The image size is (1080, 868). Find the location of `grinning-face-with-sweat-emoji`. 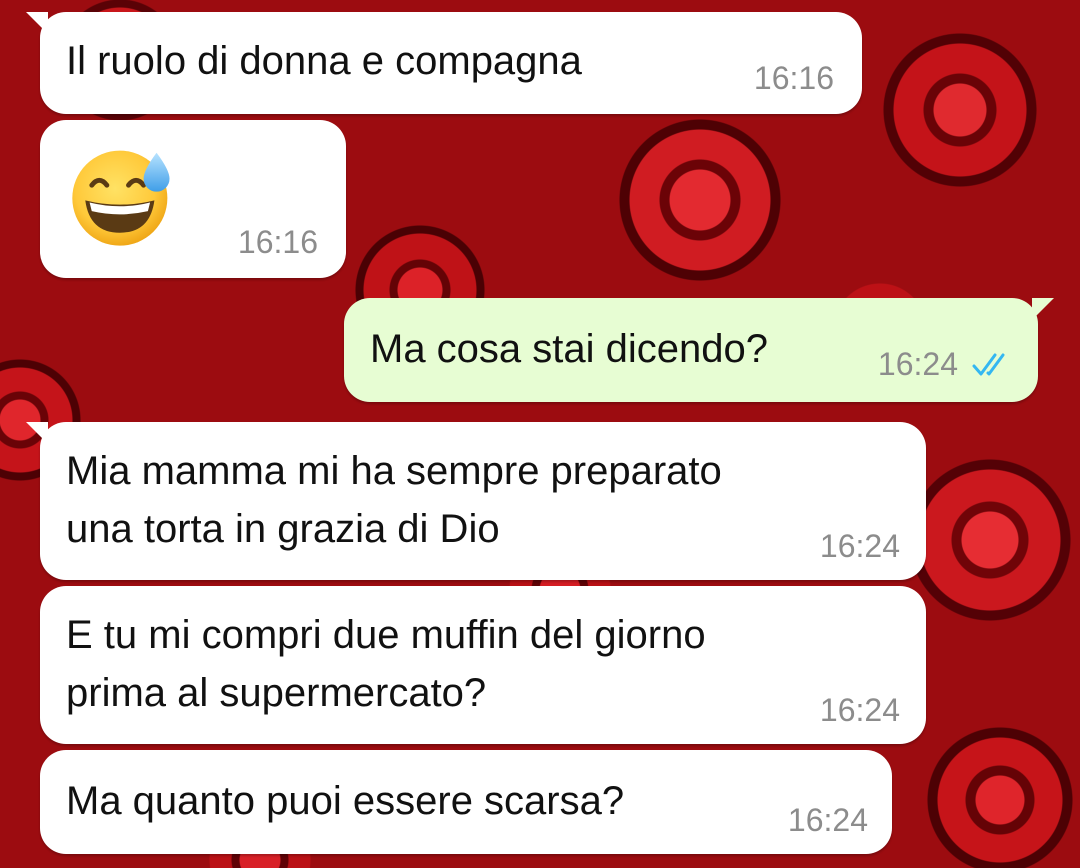

grinning-face-with-sweat-emoji is located at coordinates (121, 198).